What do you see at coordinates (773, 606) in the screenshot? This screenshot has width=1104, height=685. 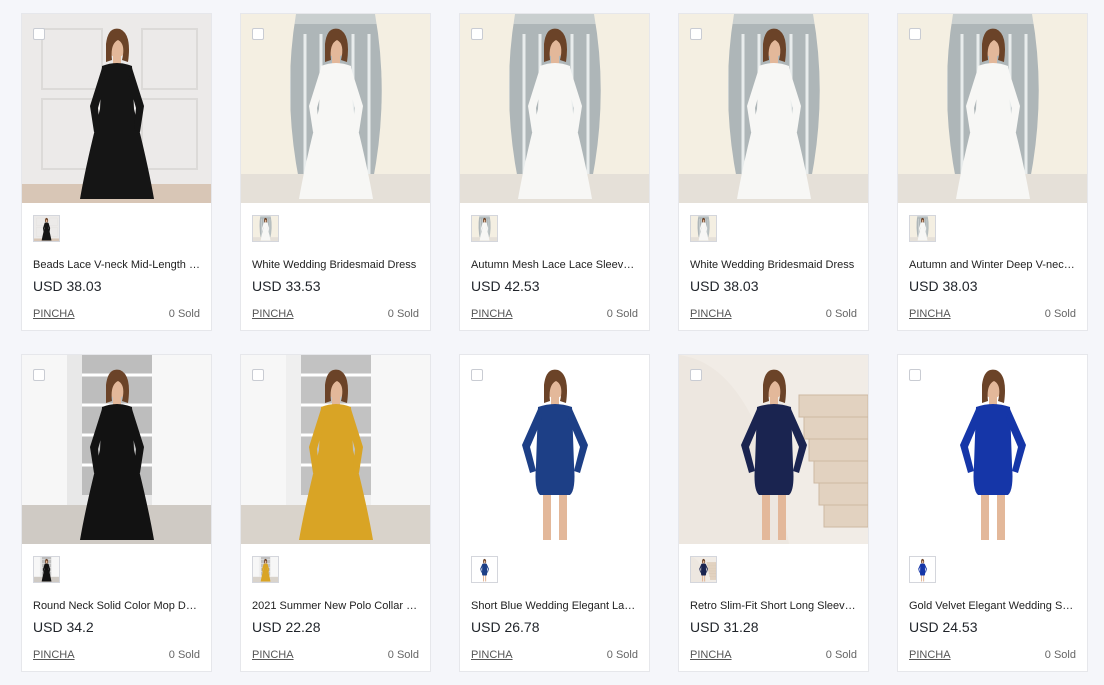 I see `product-title: Retro Slim-Fit Short Long Sleeve Dress` at bounding box center [773, 606].